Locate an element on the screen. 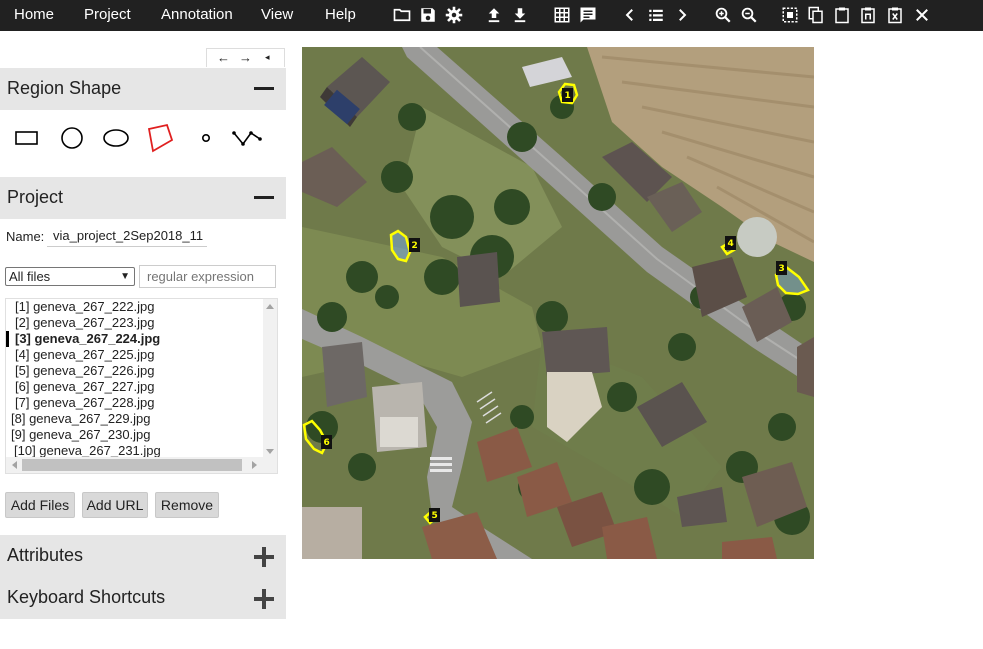  menu-annotation: Annotation is located at coordinates (197, 15).